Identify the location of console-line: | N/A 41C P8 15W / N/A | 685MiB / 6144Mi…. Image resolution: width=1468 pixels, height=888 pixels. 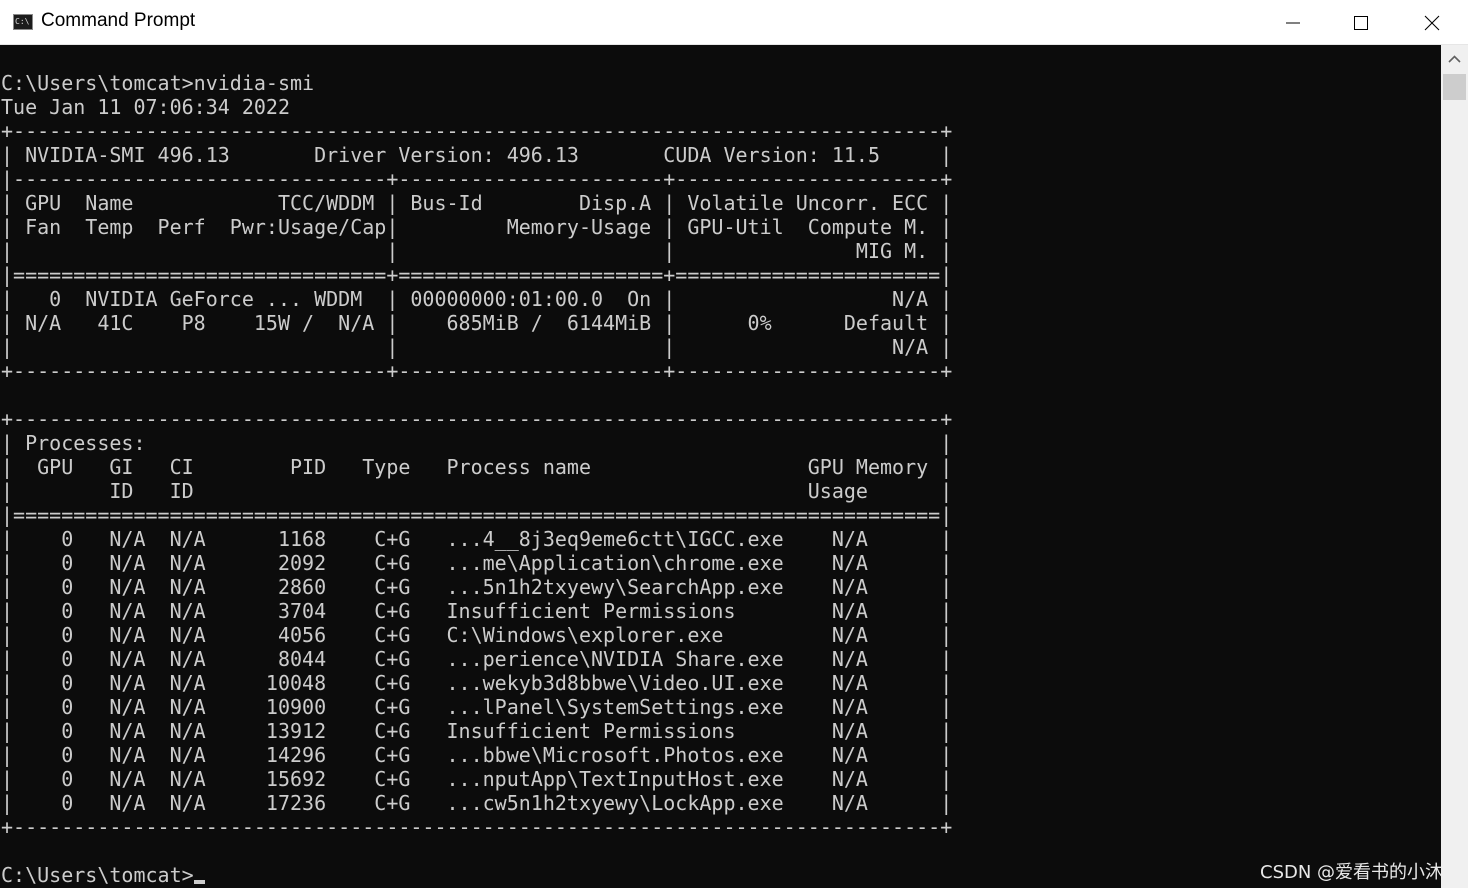
(477, 323).